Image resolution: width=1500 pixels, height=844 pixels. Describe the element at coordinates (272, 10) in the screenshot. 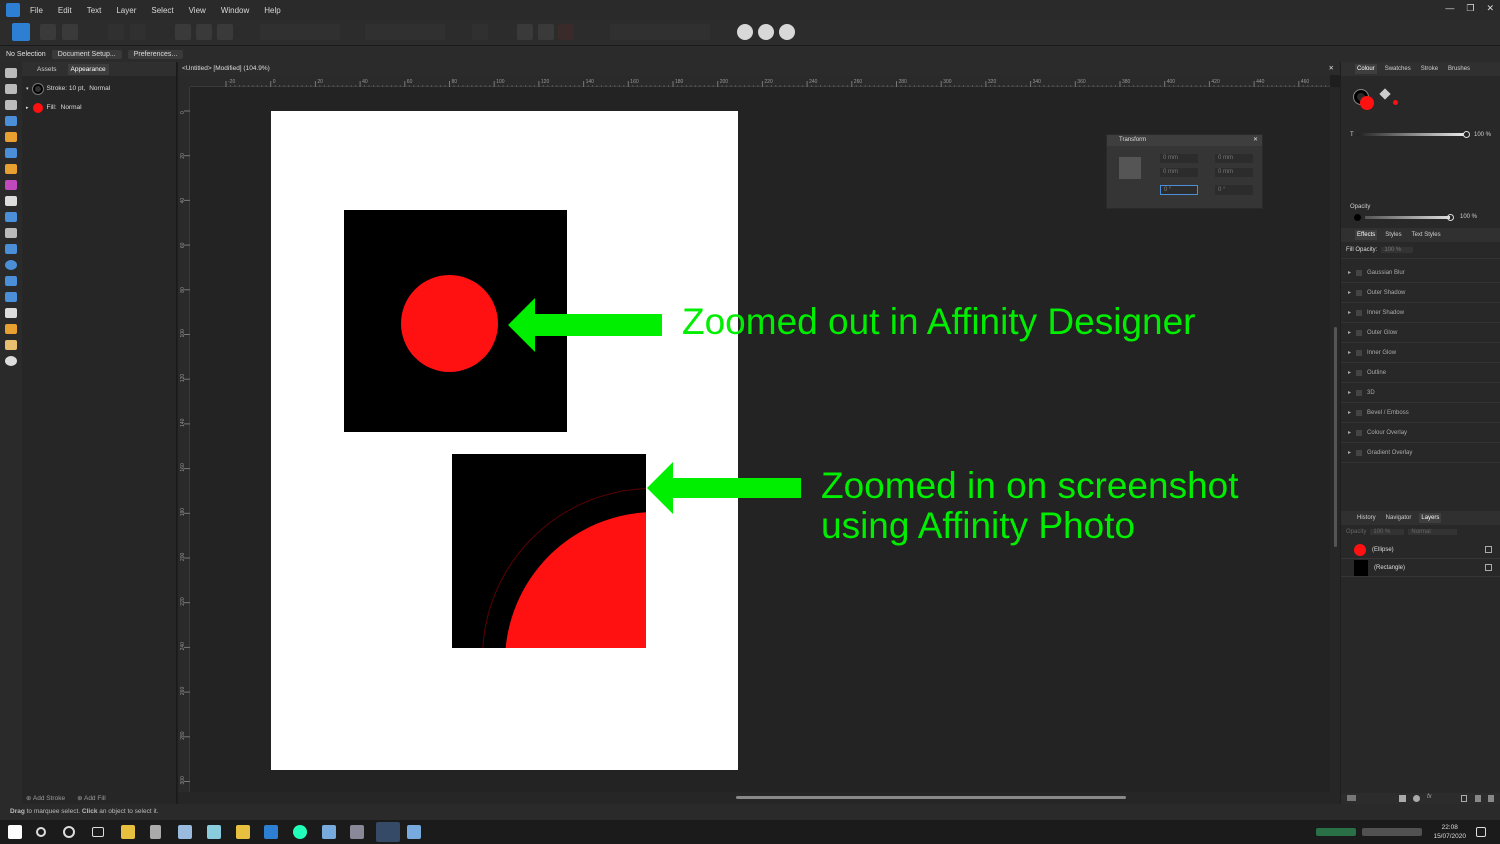

I see `menu-help: Help` at that location.